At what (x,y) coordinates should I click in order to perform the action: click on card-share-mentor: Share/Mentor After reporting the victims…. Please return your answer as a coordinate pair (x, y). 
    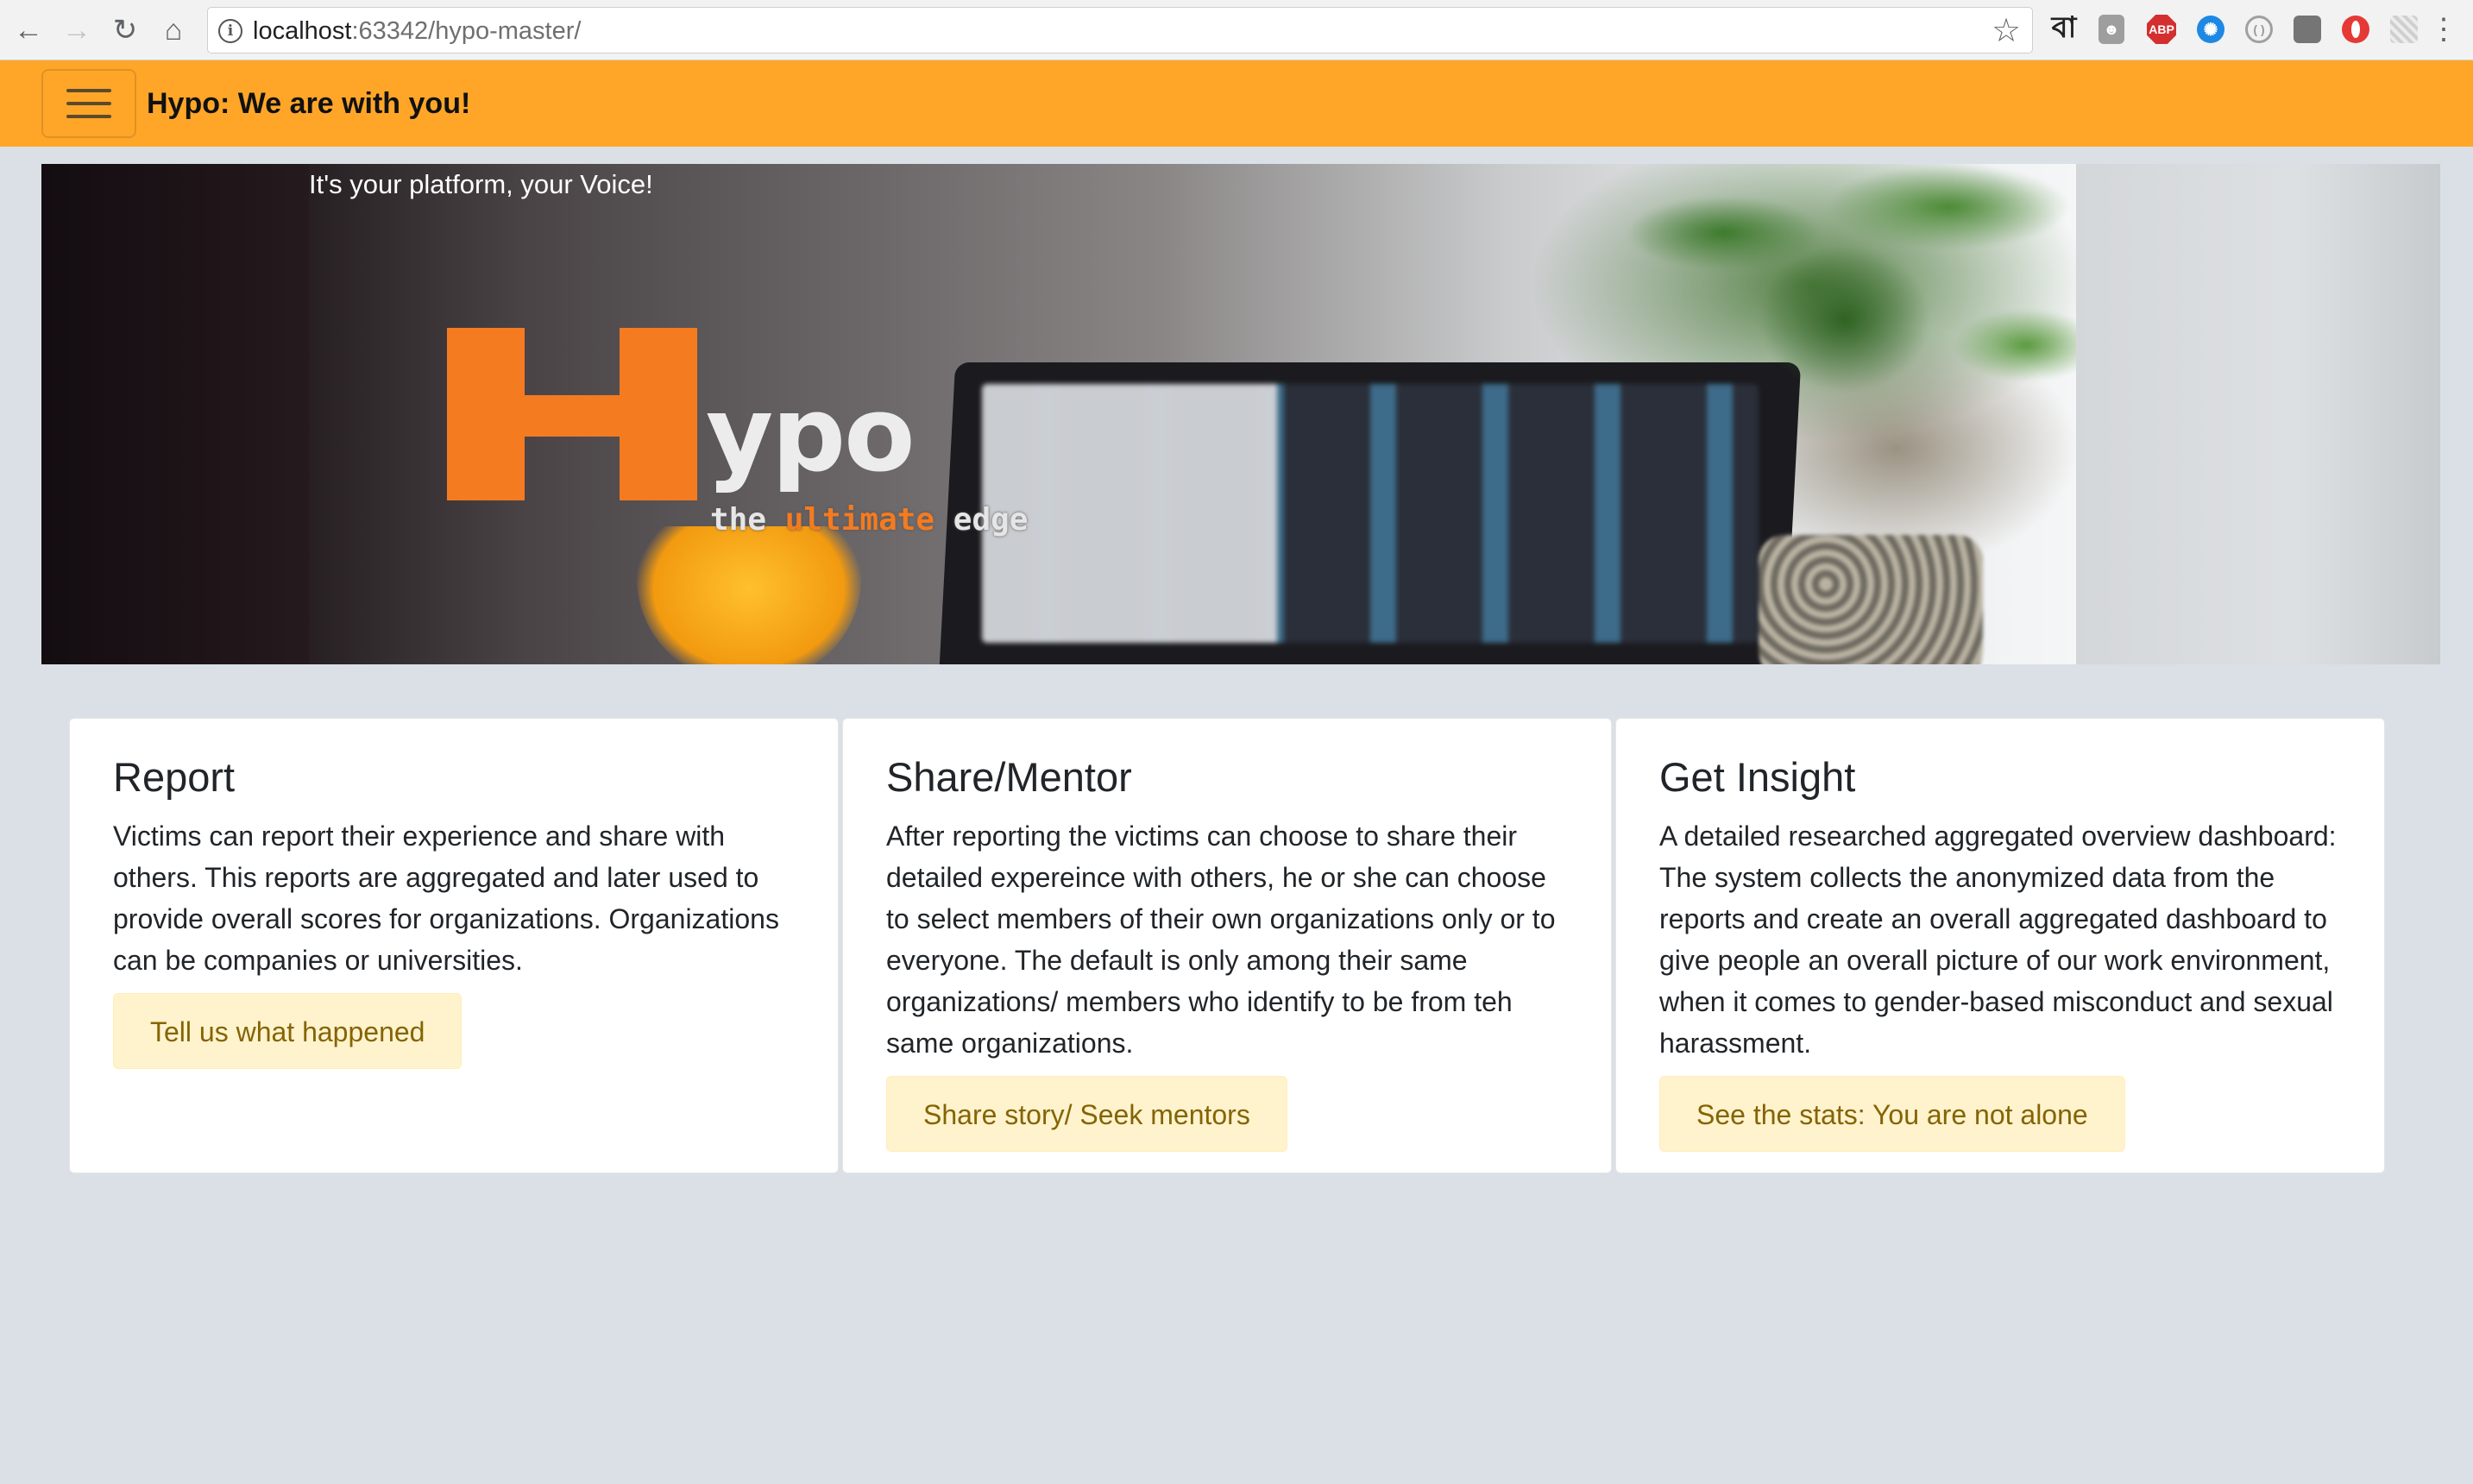
    Looking at the image, I should click on (1227, 945).